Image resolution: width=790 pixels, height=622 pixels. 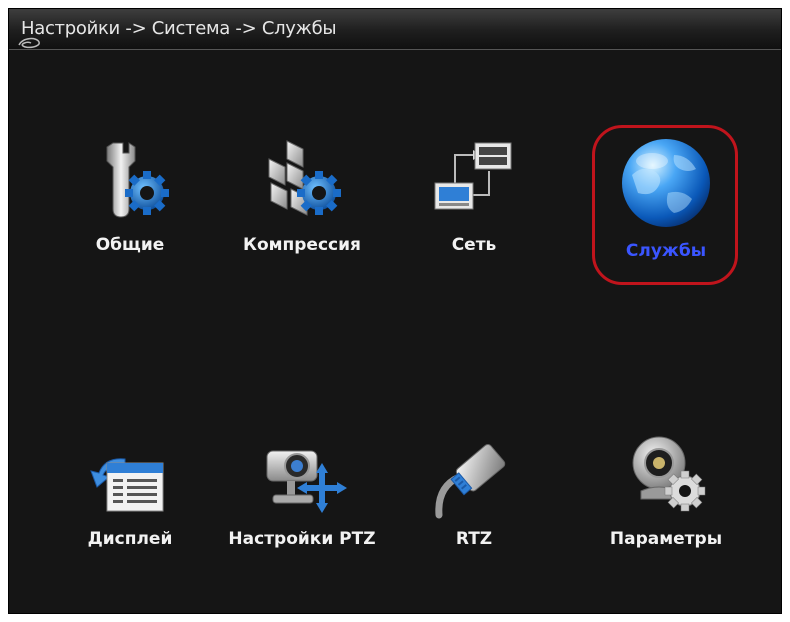 I want to click on menu-item-label: Компрессия, so click(x=302, y=245).